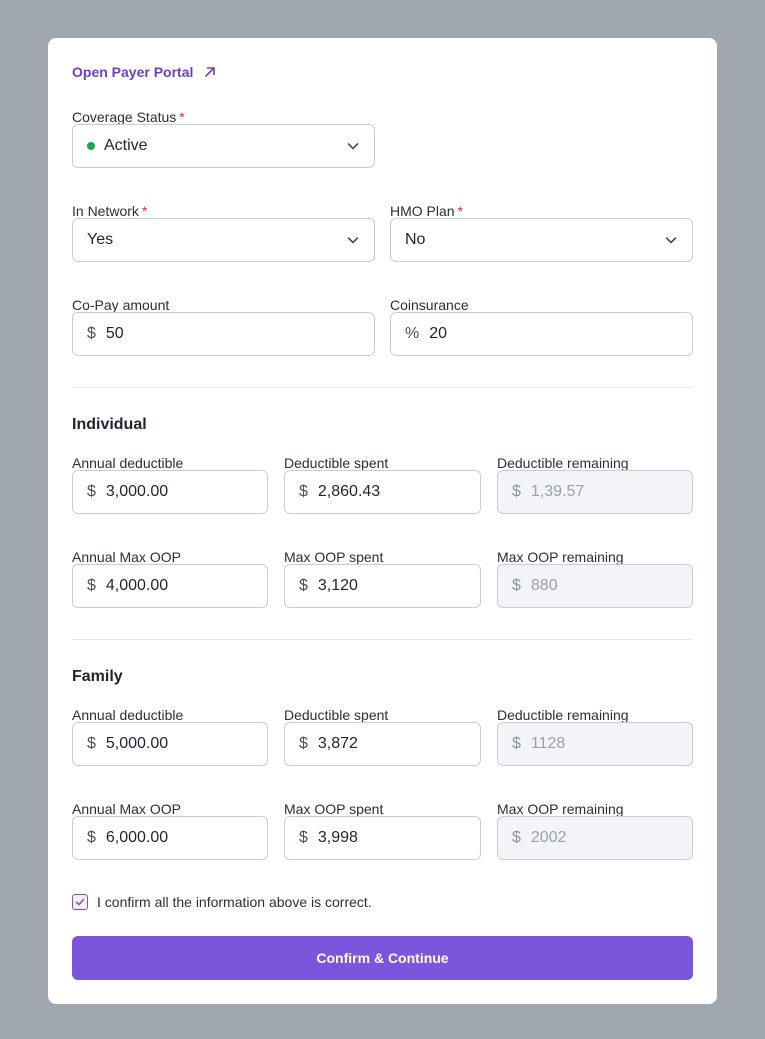  What do you see at coordinates (544, 585) in the screenshot?
I see `individual-max-oop-remaining-value: 880` at bounding box center [544, 585].